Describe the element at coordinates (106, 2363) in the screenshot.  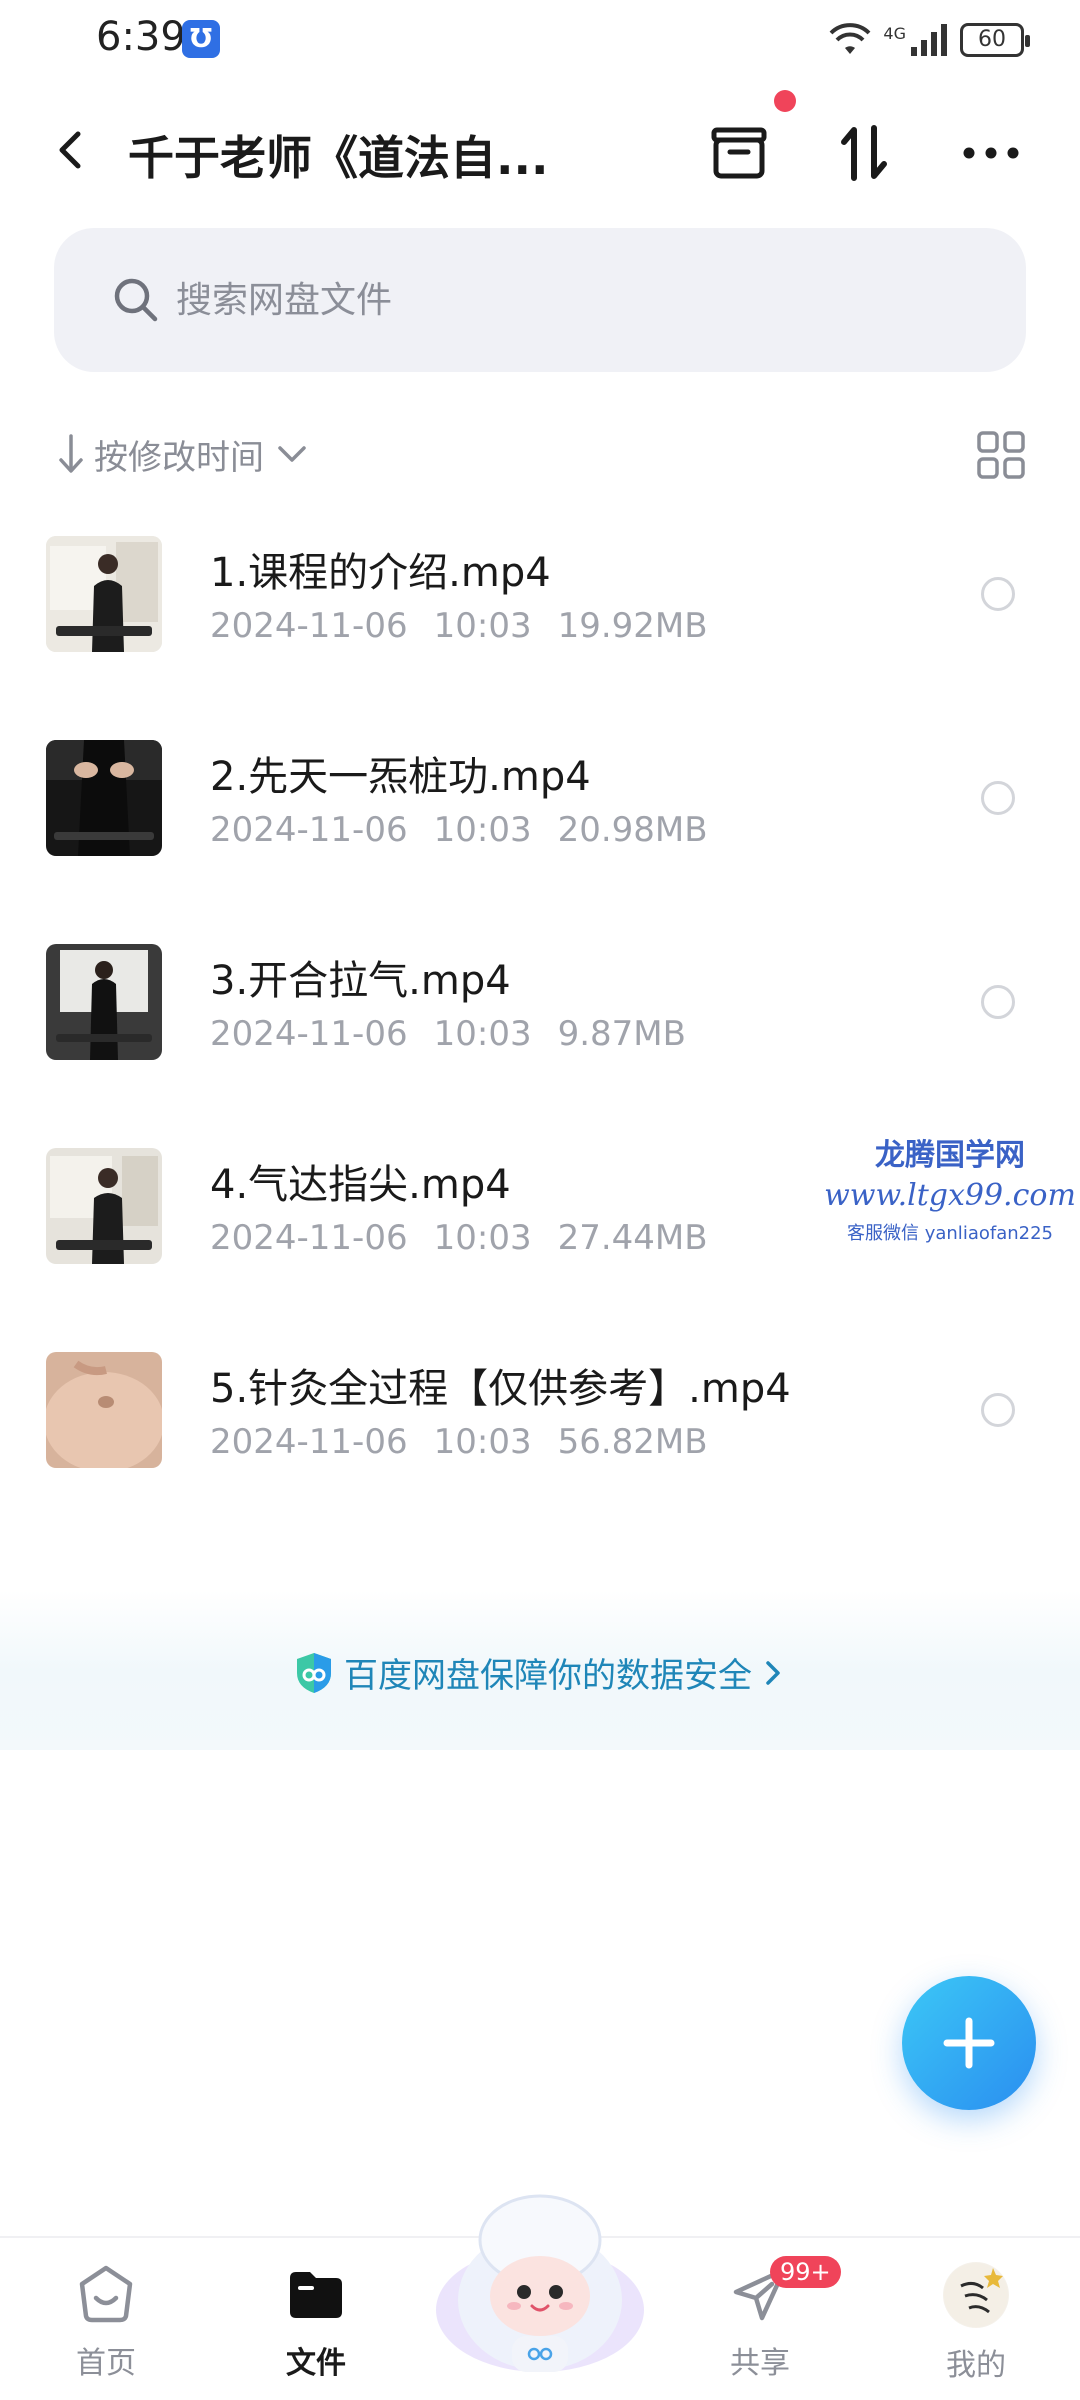
I see `tab-home-label: 首页` at that location.